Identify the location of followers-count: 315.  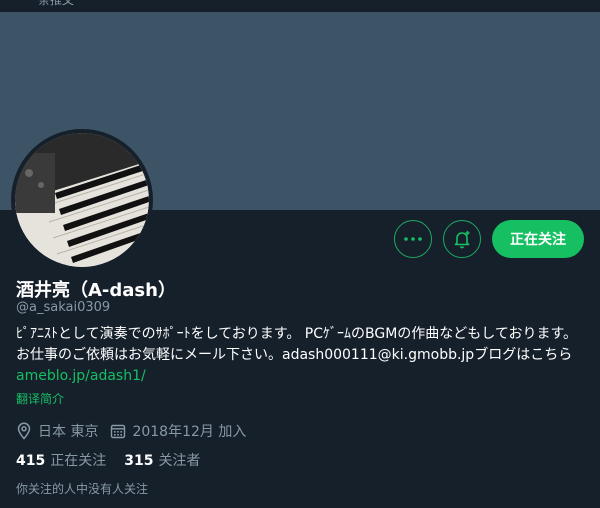
(139, 461).